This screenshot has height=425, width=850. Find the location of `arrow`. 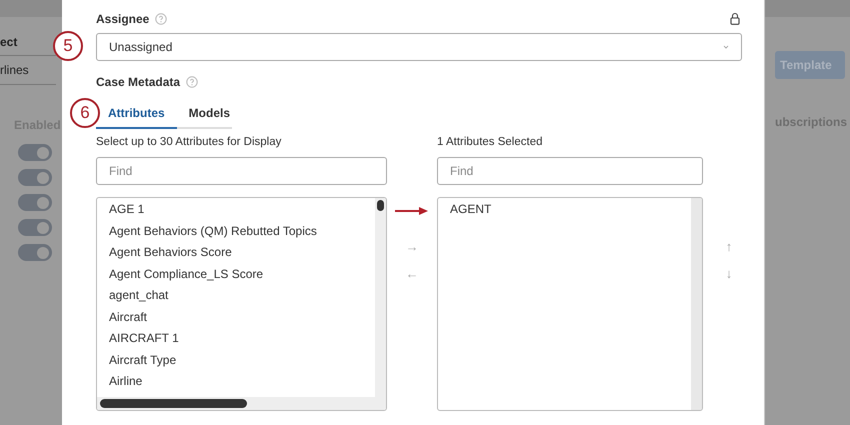

arrow is located at coordinates (412, 211).